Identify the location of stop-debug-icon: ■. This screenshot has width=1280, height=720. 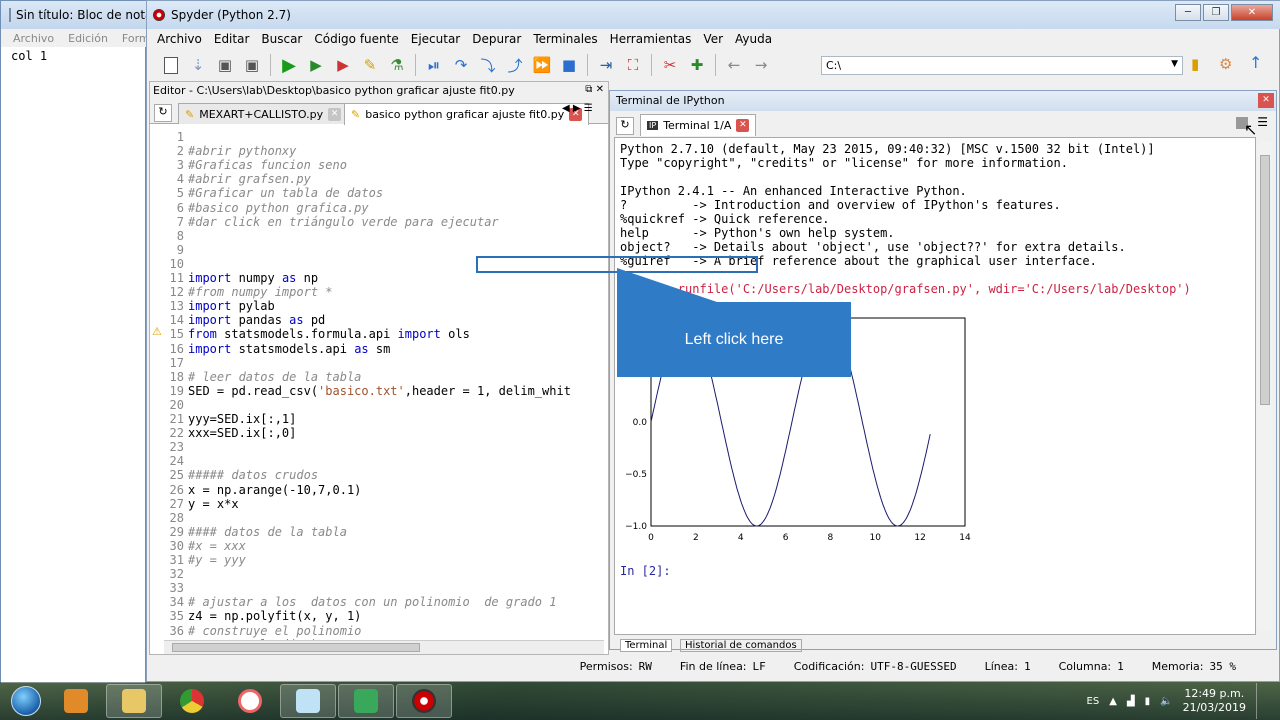
(569, 65).